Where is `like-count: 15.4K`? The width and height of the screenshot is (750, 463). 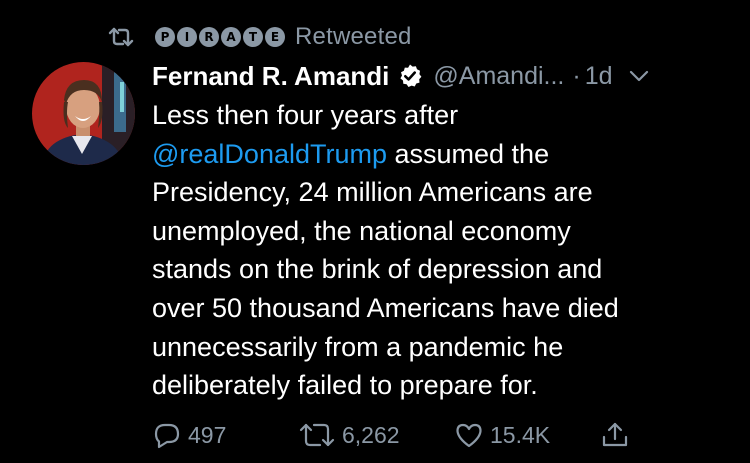
like-count: 15.4K is located at coordinates (520, 434).